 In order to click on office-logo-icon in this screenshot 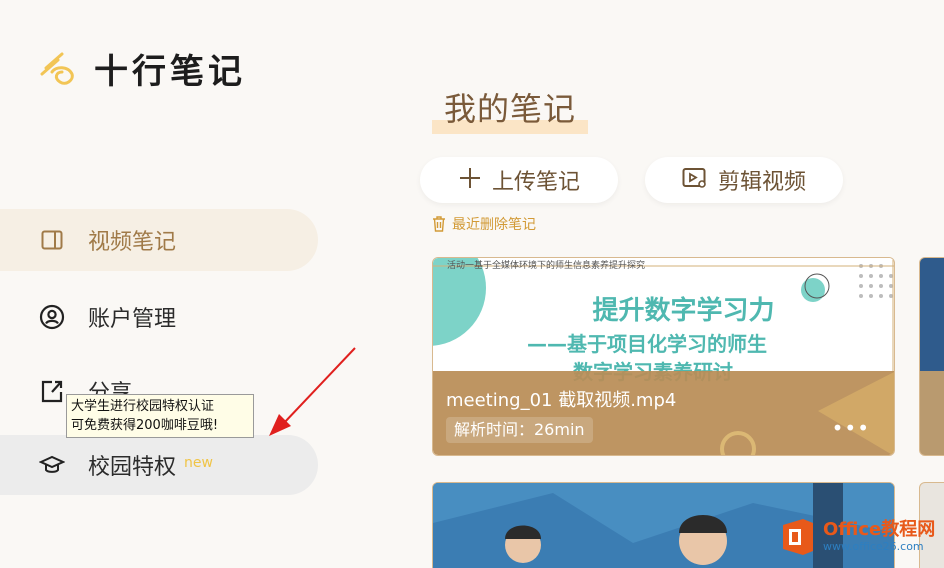, I will do `click(798, 537)`.